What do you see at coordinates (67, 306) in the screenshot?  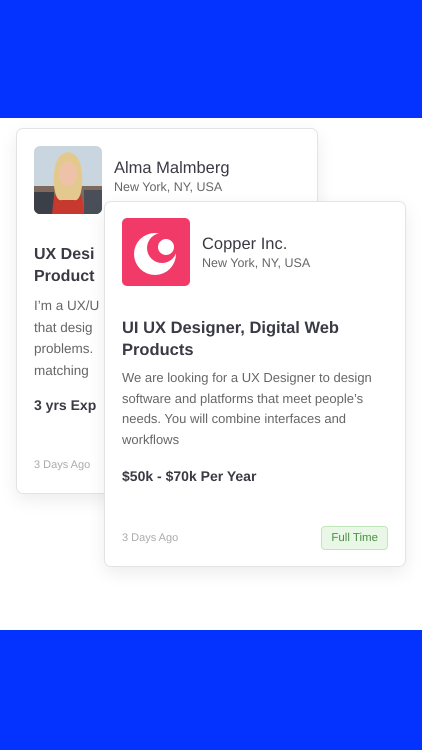 I see `bio-text: I’m a UX/U` at bounding box center [67, 306].